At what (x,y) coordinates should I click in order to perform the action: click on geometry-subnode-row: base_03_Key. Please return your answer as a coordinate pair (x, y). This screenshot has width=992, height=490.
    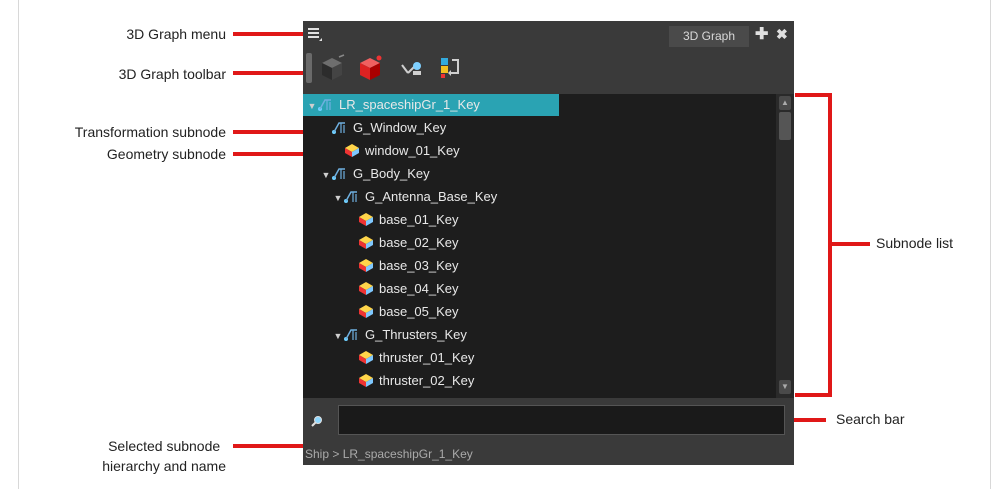
    Looking at the image, I should click on (403, 266).